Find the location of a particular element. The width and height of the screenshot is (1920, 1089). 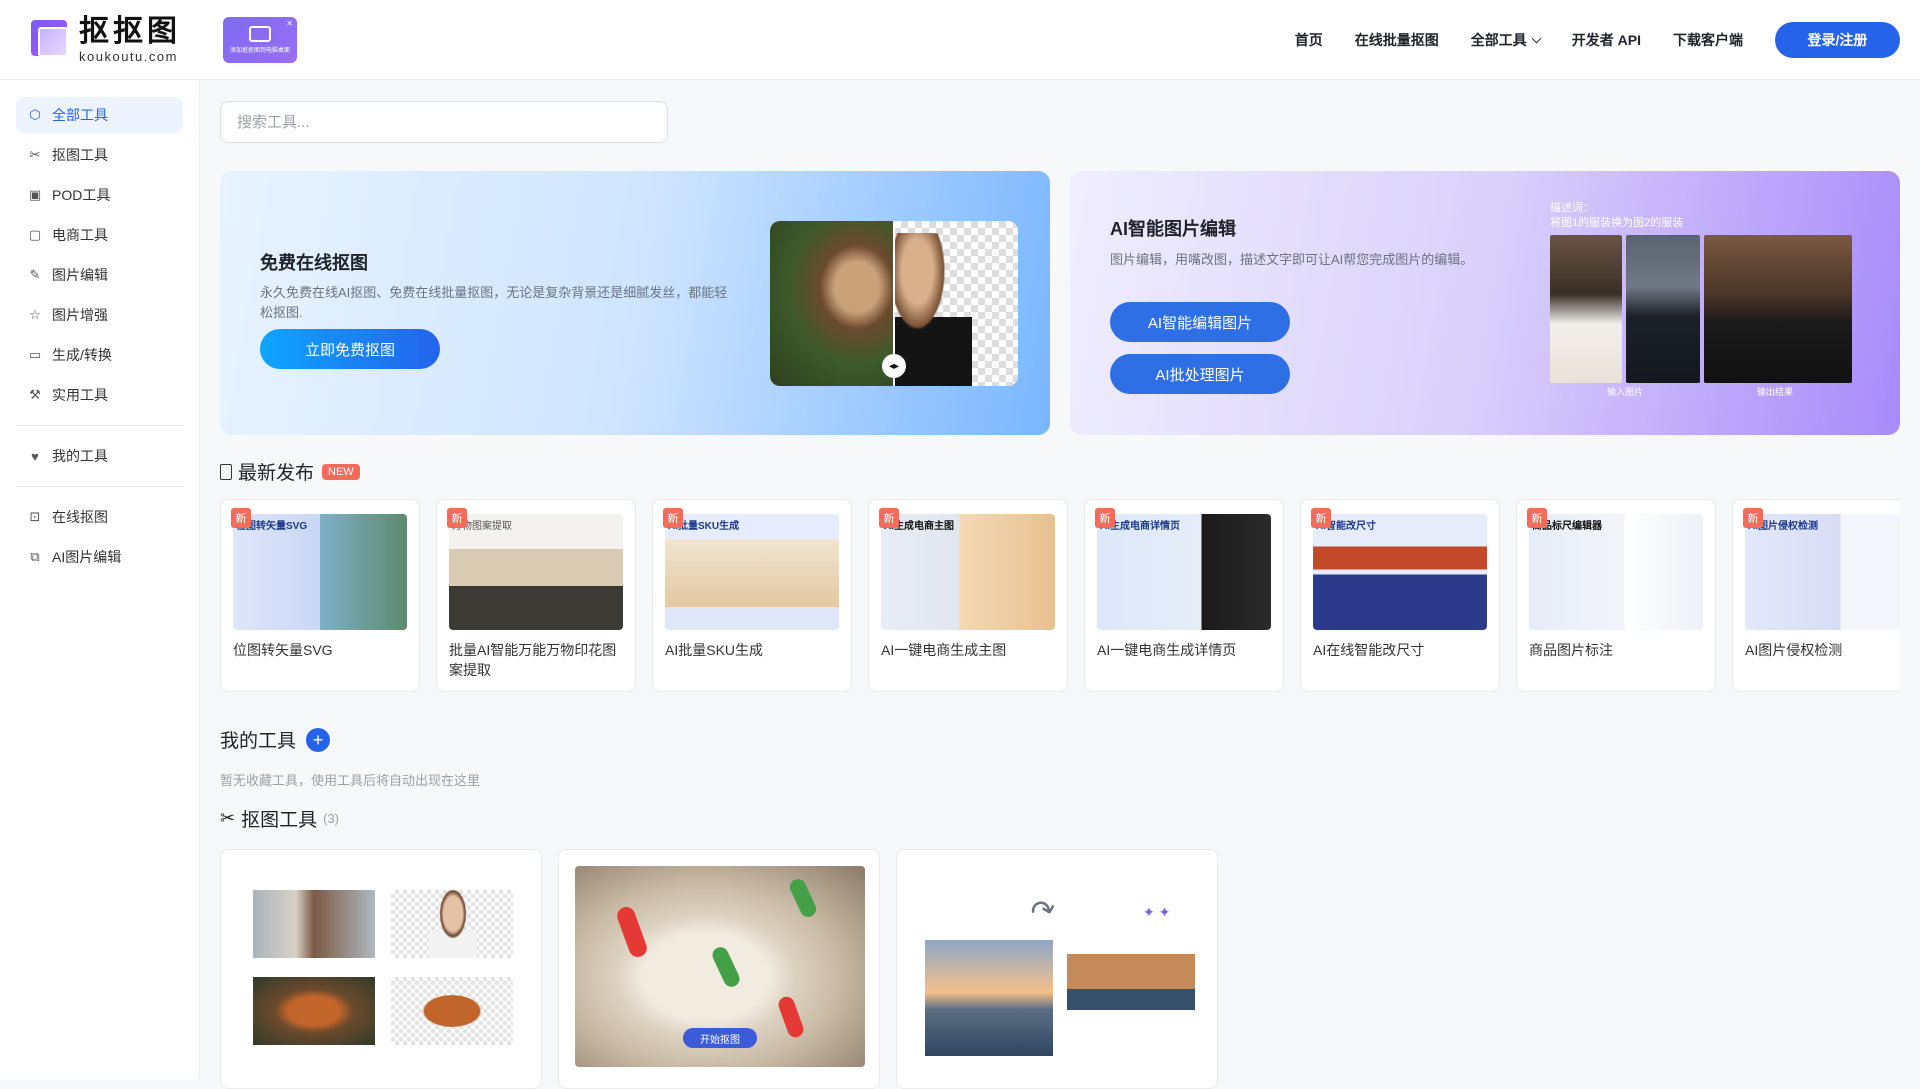

sidebar-item-label: 电商工具 is located at coordinates (80, 235).